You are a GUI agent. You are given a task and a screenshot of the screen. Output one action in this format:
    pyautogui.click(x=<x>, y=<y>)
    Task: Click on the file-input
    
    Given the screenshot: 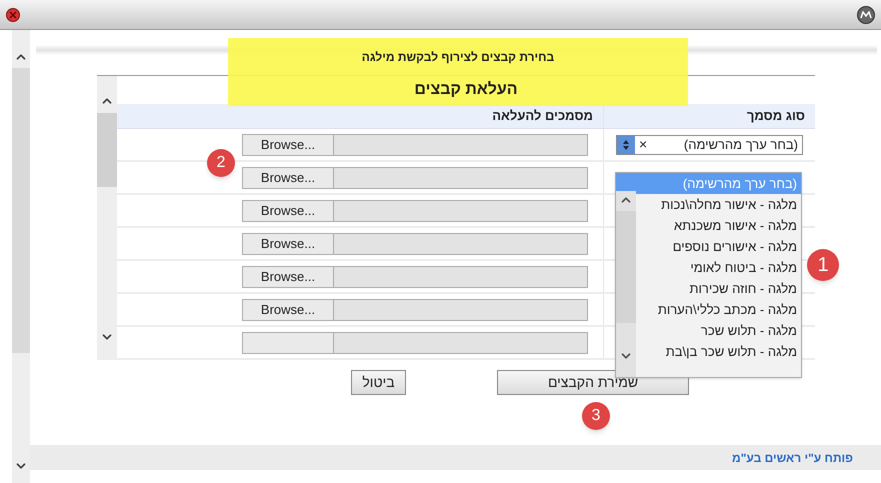 What is the action you would take?
    pyautogui.click(x=415, y=343)
    